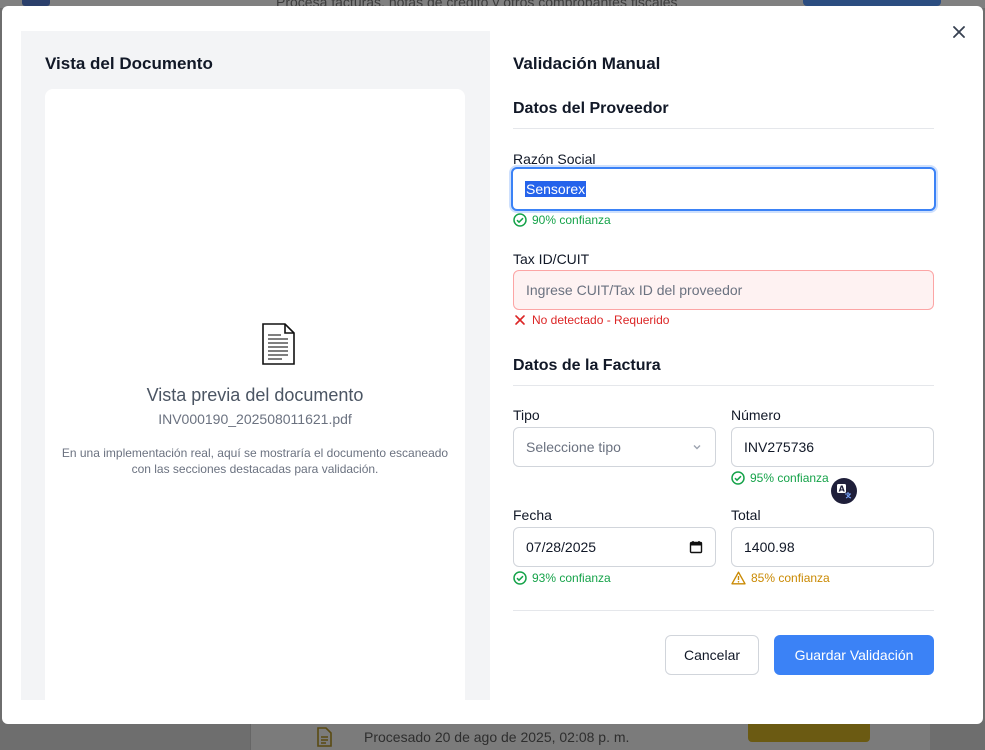 The height and width of the screenshot is (750, 985). I want to click on document-view-title: Vista del Documento, so click(129, 63).